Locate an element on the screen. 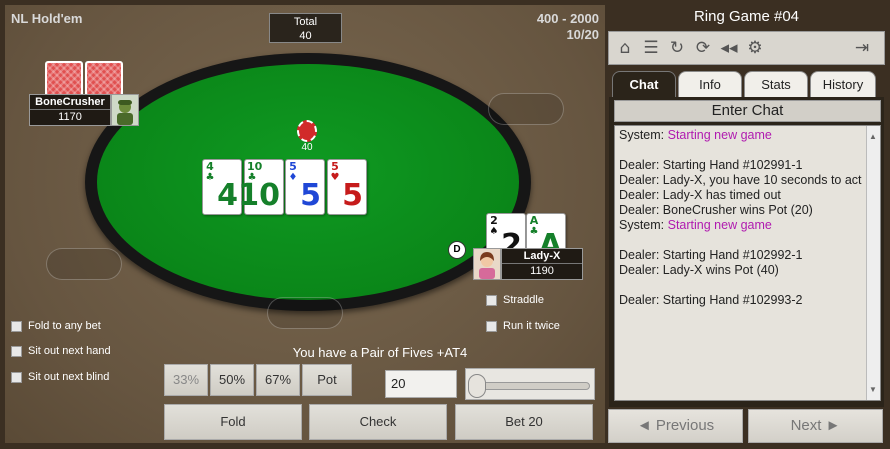 This screenshot has width=890, height=449. bet-button: Bet 20 is located at coordinates (524, 422).